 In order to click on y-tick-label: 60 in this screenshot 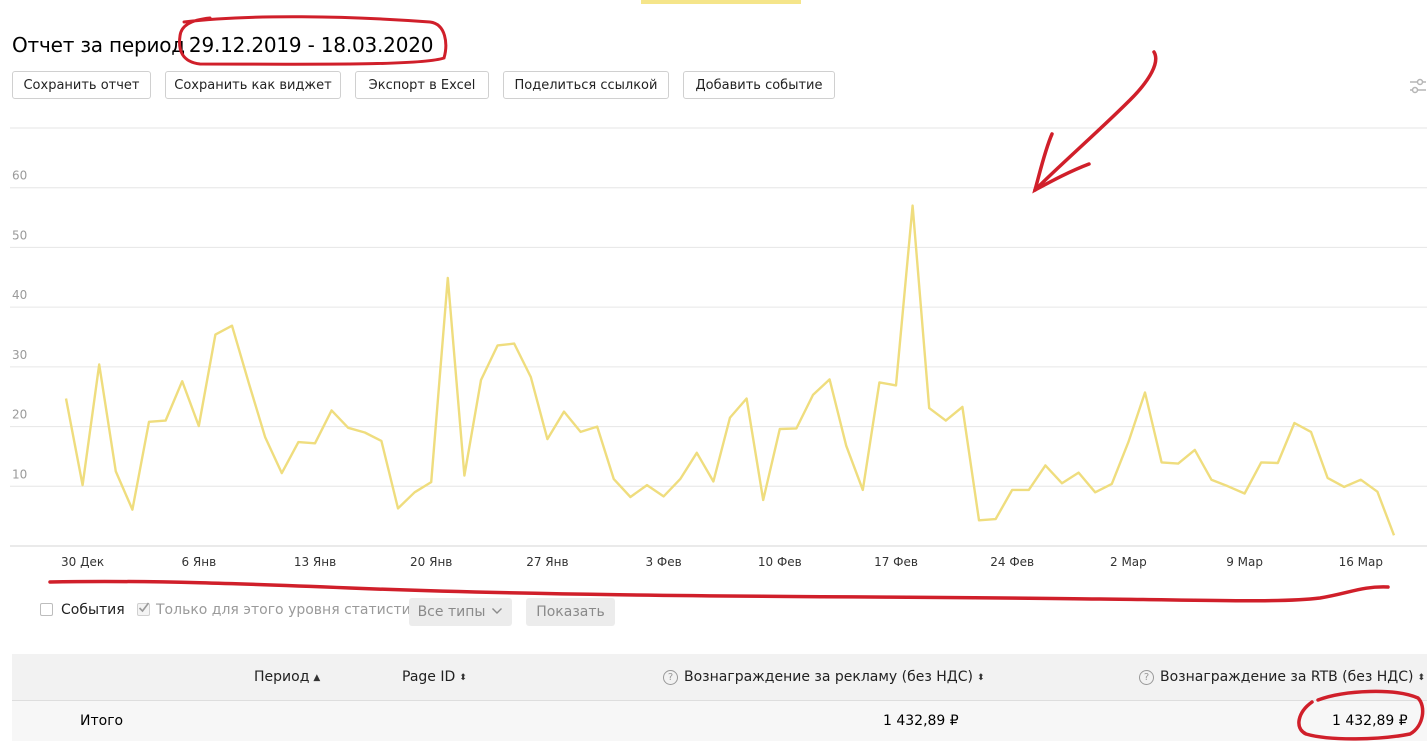, I will do `click(19, 176)`.